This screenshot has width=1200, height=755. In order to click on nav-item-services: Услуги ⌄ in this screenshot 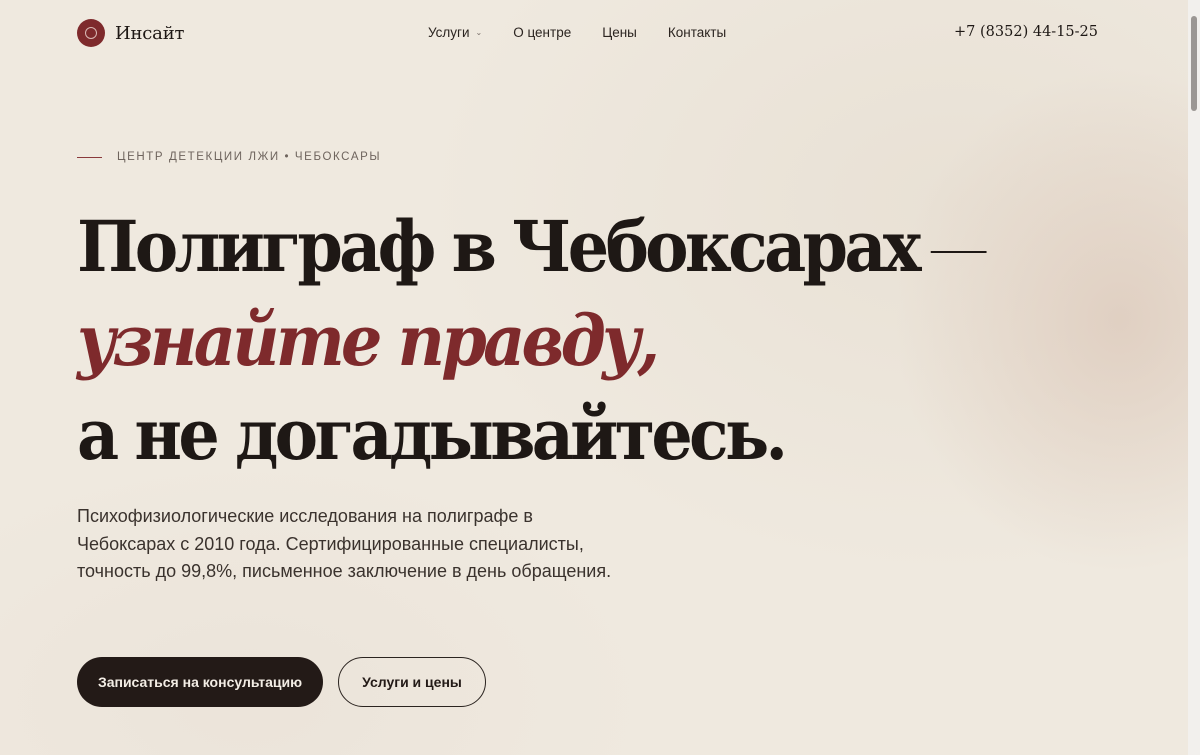, I will do `click(455, 32)`.